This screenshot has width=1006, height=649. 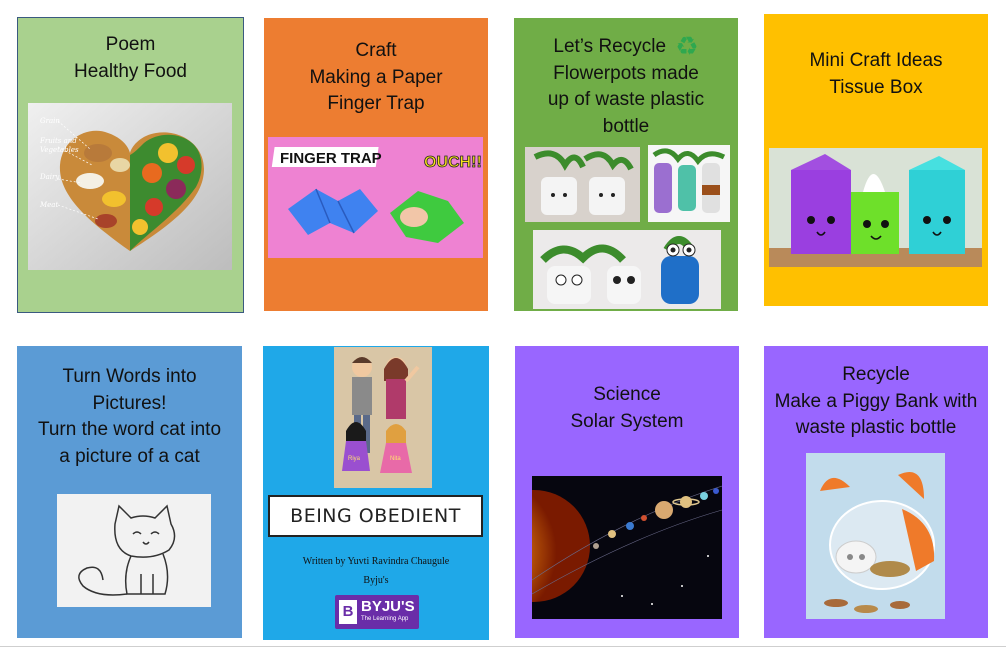 I want to click on character-name: Riya, so click(x=354, y=459).